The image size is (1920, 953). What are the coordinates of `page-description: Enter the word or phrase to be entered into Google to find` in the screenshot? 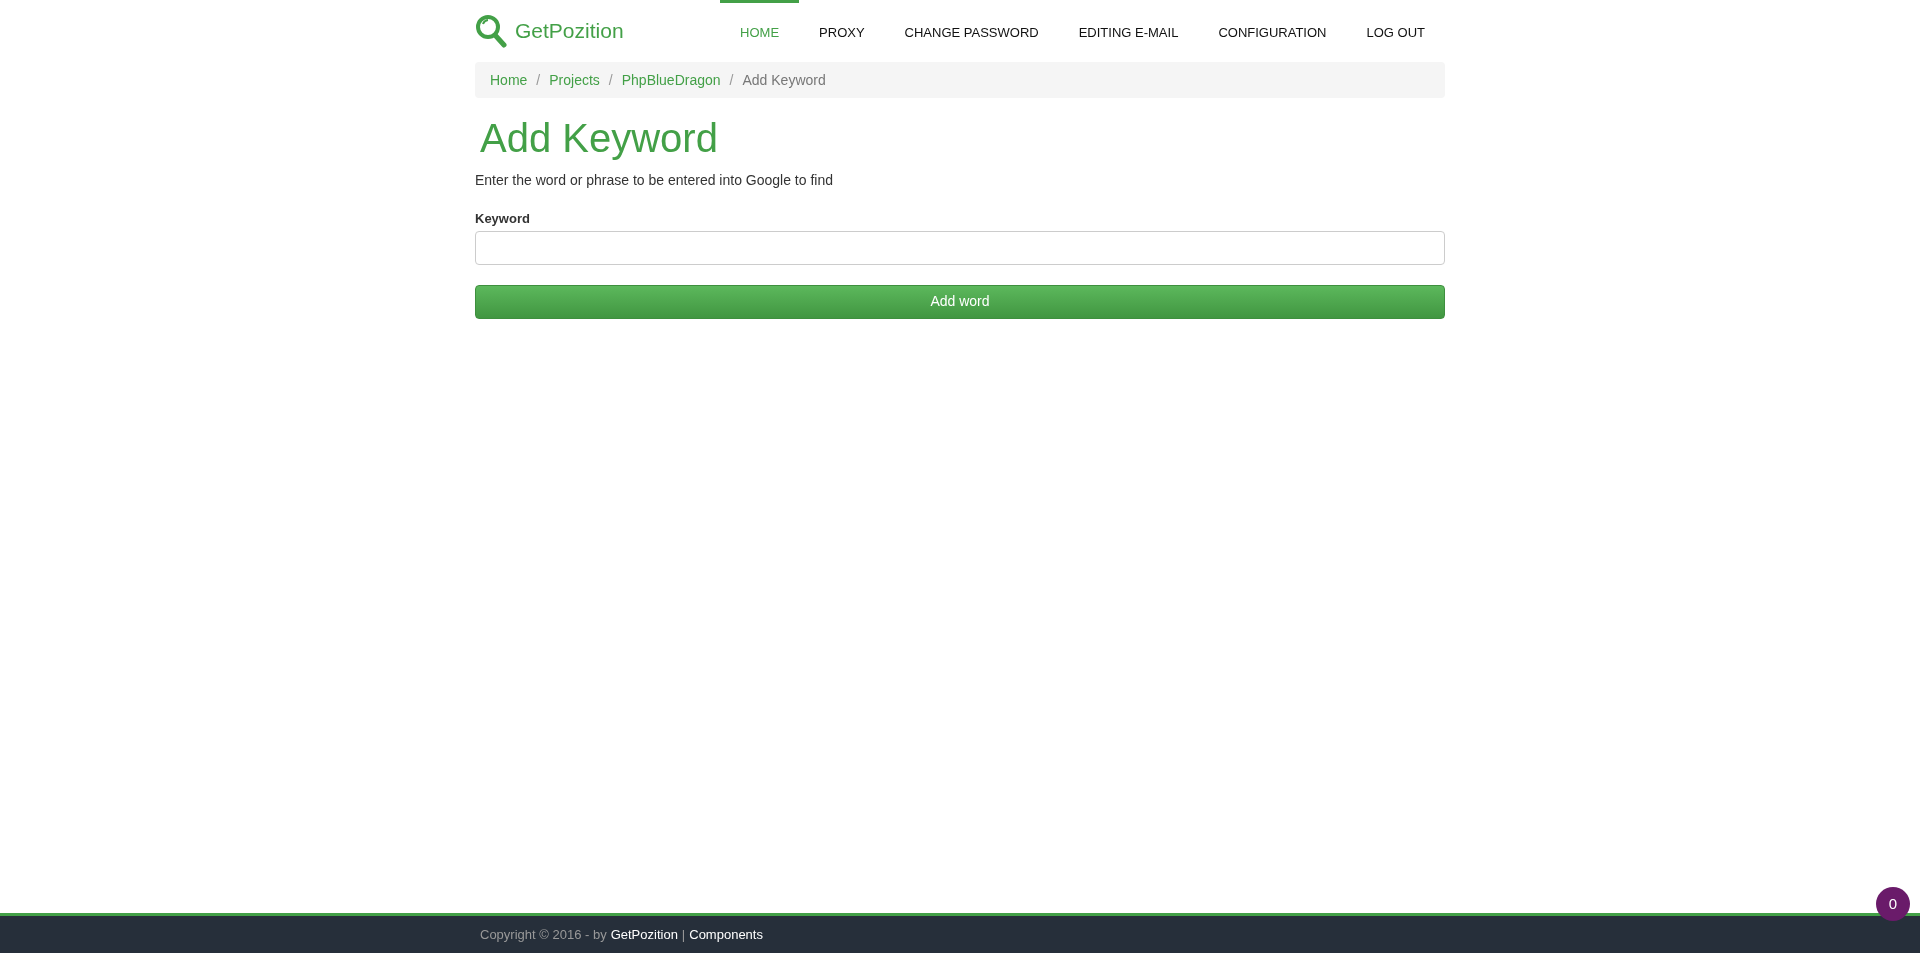 It's located at (654, 180).